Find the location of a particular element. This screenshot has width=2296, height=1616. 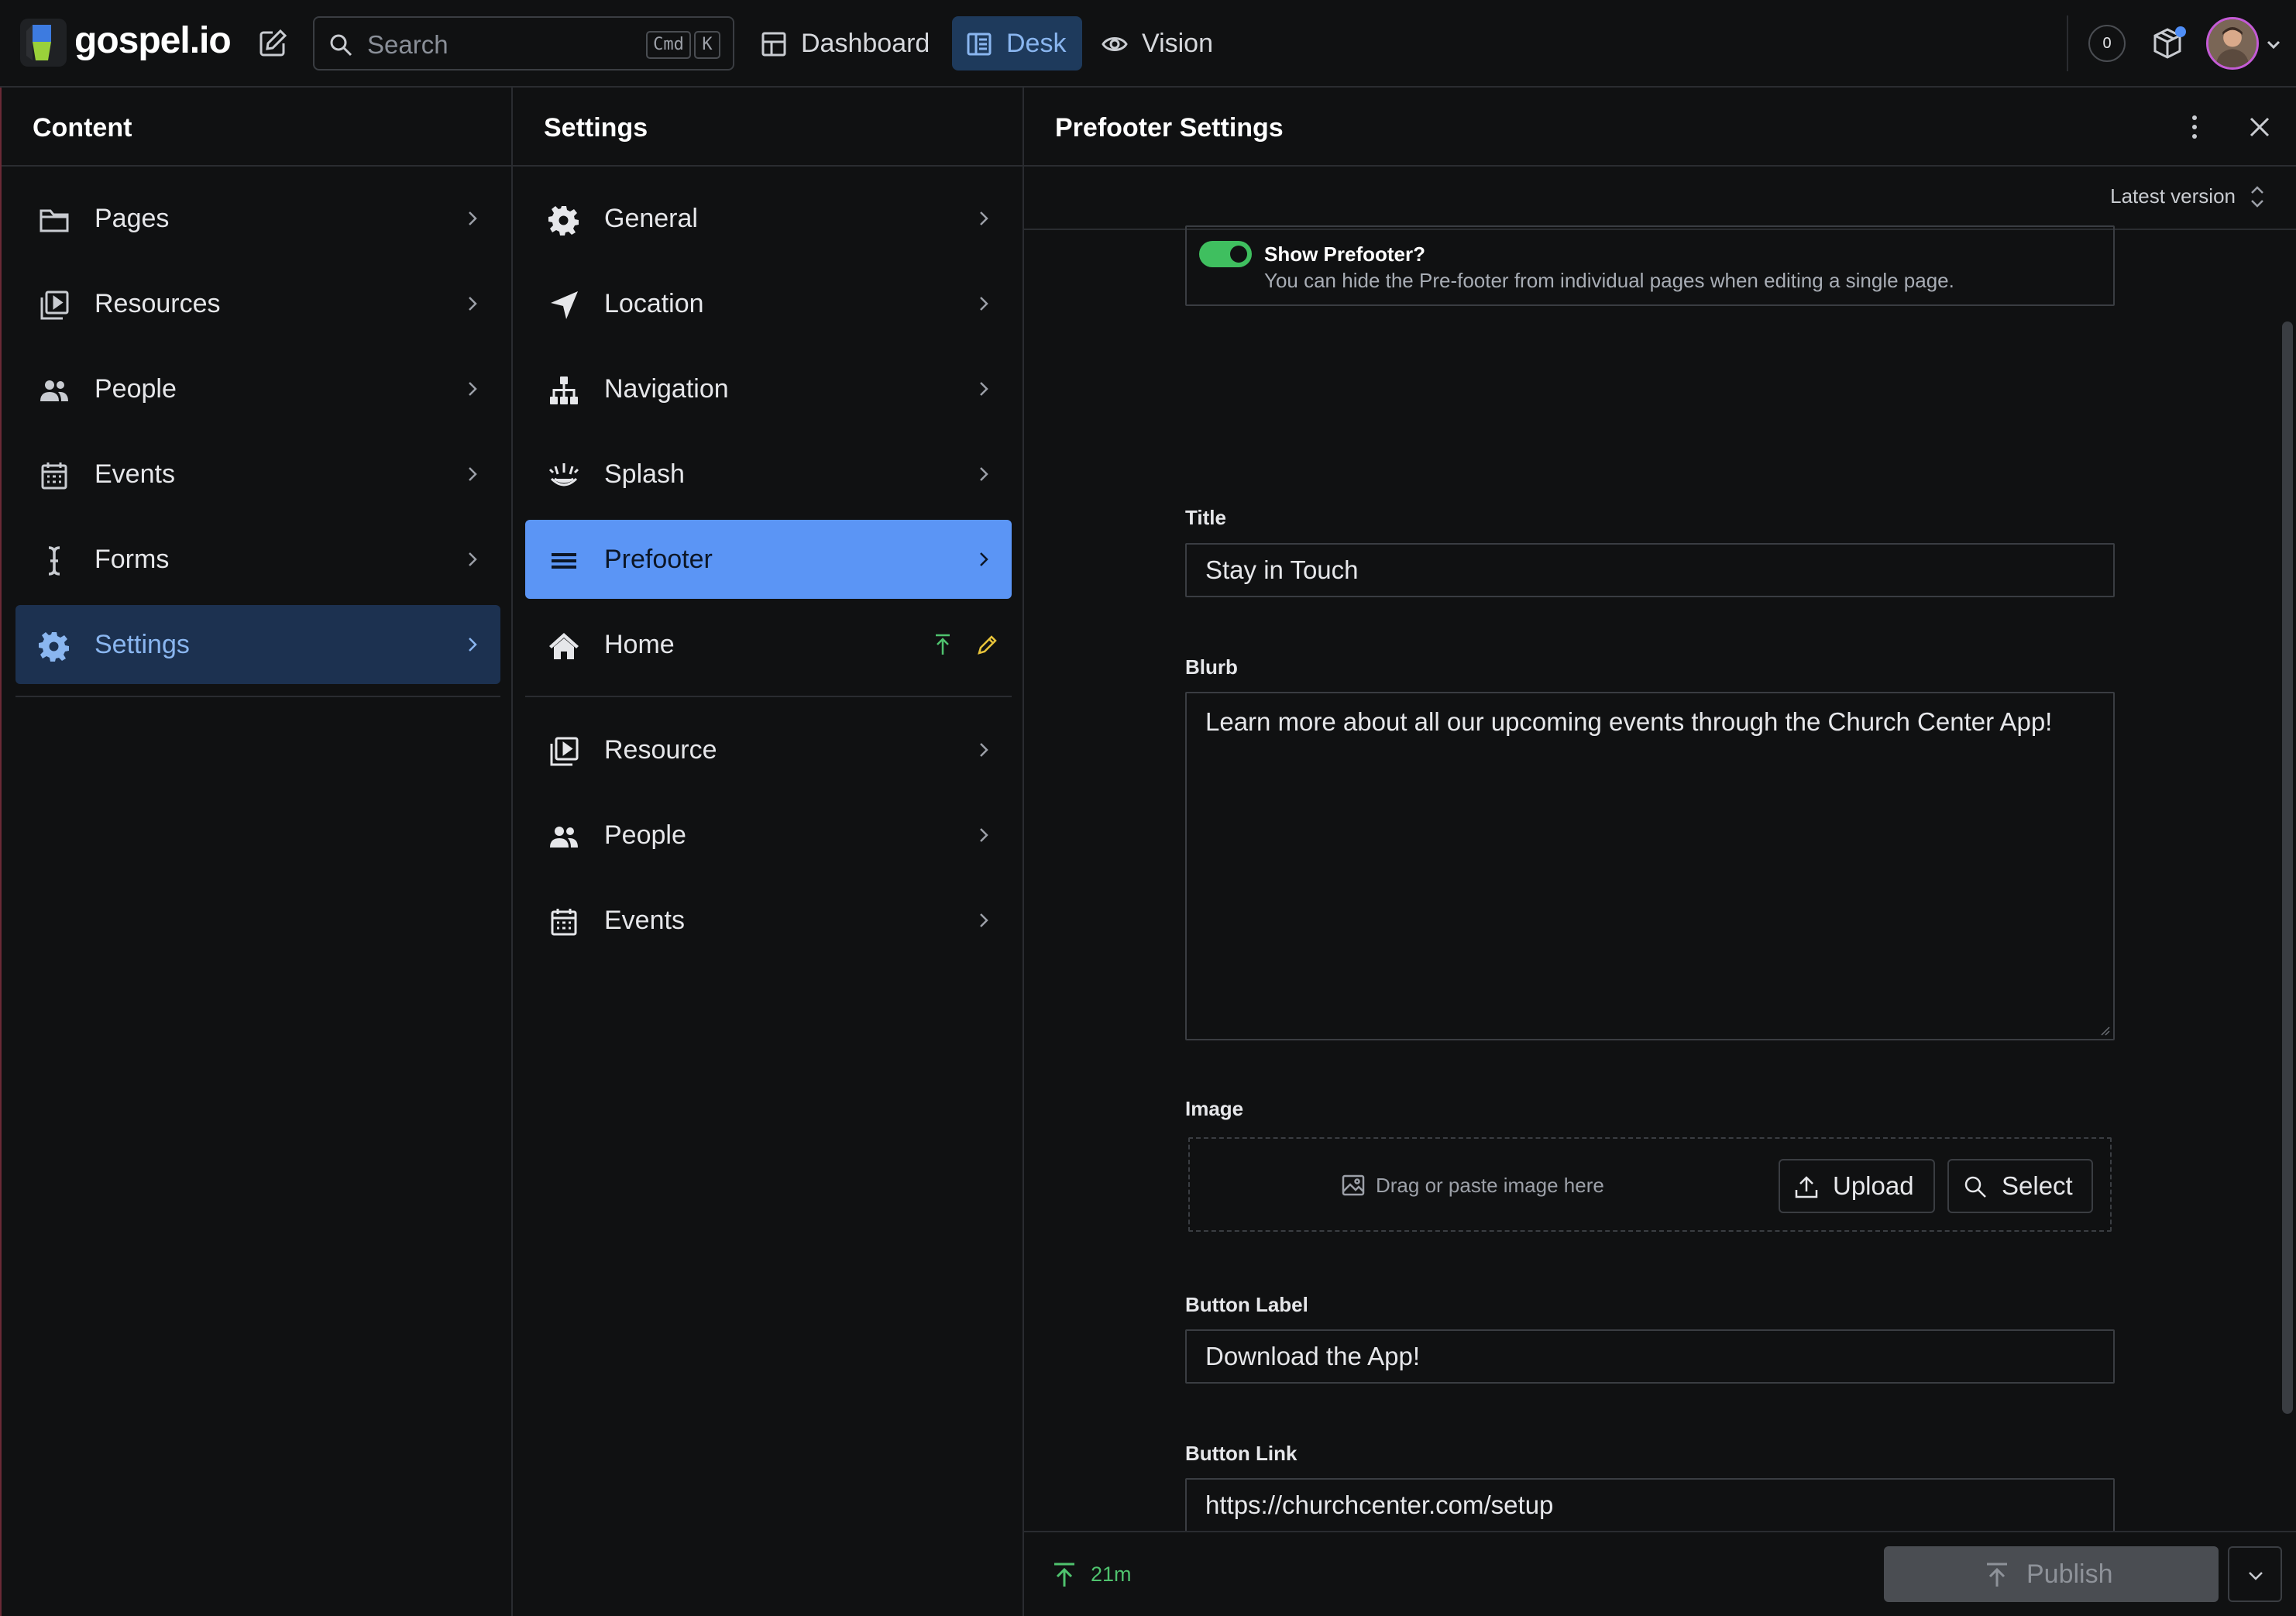

location-arrow-icon is located at coordinates (563, 305).